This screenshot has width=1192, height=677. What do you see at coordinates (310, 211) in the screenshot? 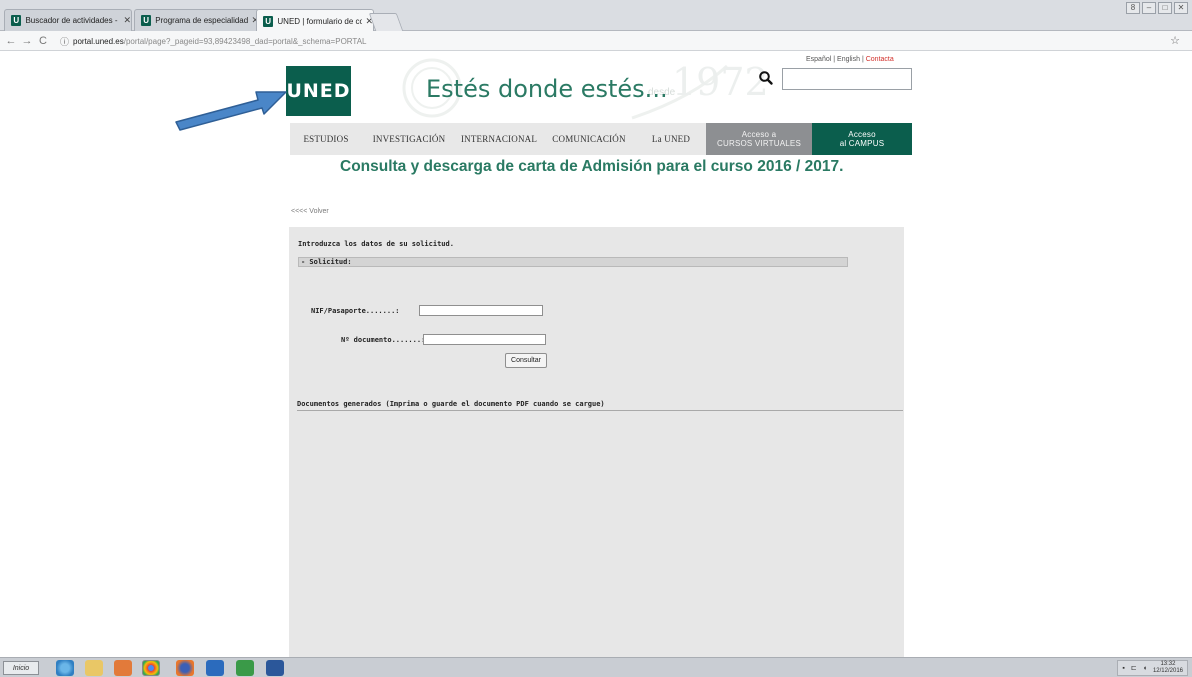
I see `back-link: <<<< Volver` at bounding box center [310, 211].